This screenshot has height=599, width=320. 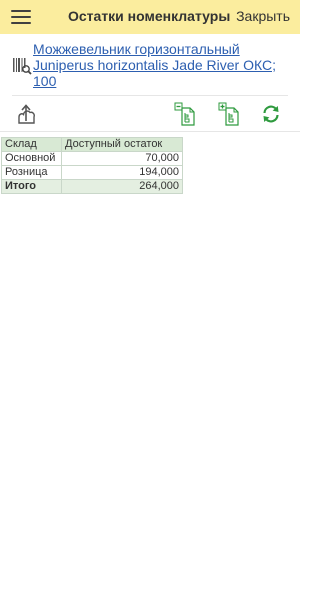 I want to click on warehouse-cell: Основной, so click(x=31, y=158).